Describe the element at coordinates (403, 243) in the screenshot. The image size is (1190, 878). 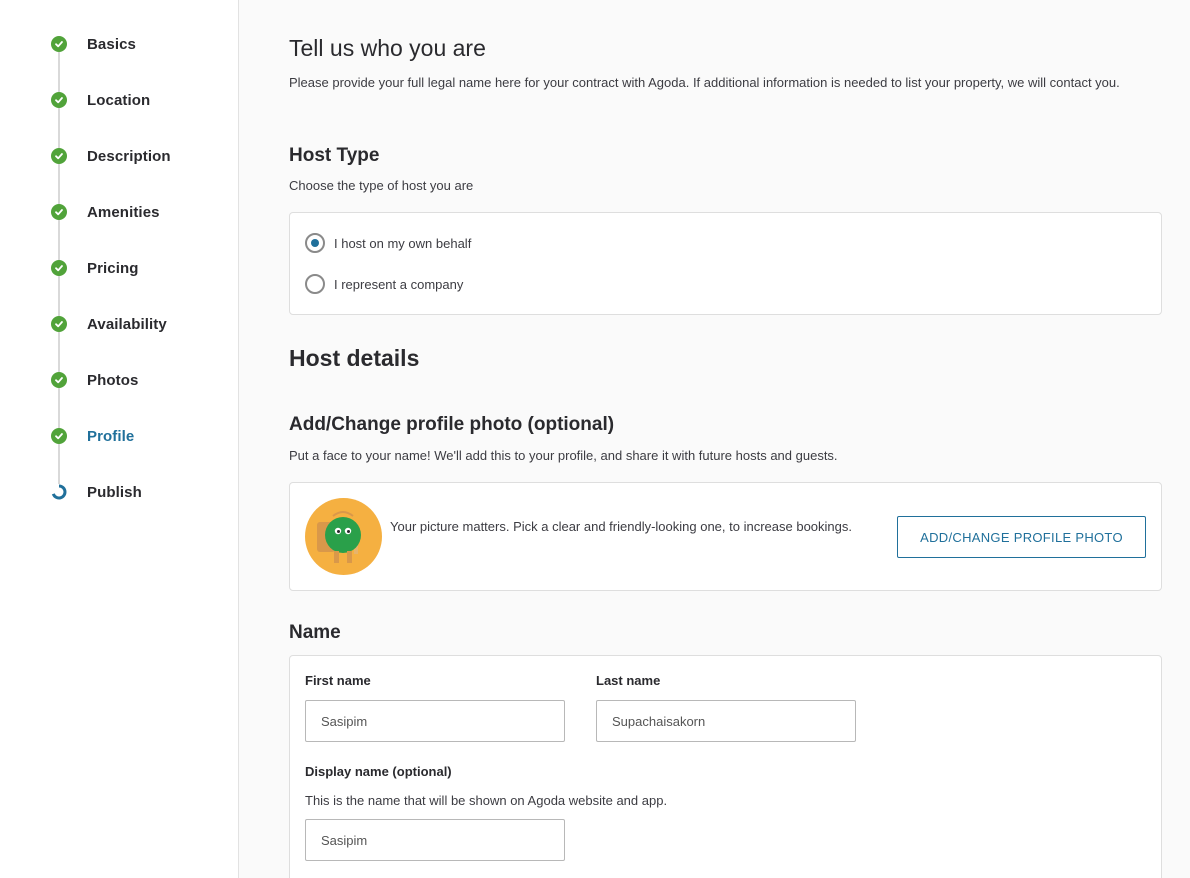
I see `radio-label: I host on my own behalf` at that location.